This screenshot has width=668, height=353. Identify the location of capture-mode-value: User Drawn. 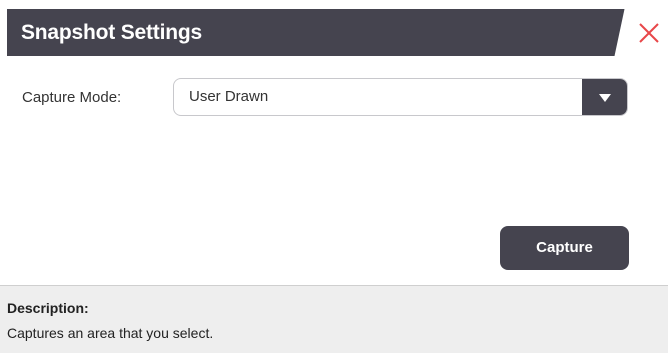
(229, 96).